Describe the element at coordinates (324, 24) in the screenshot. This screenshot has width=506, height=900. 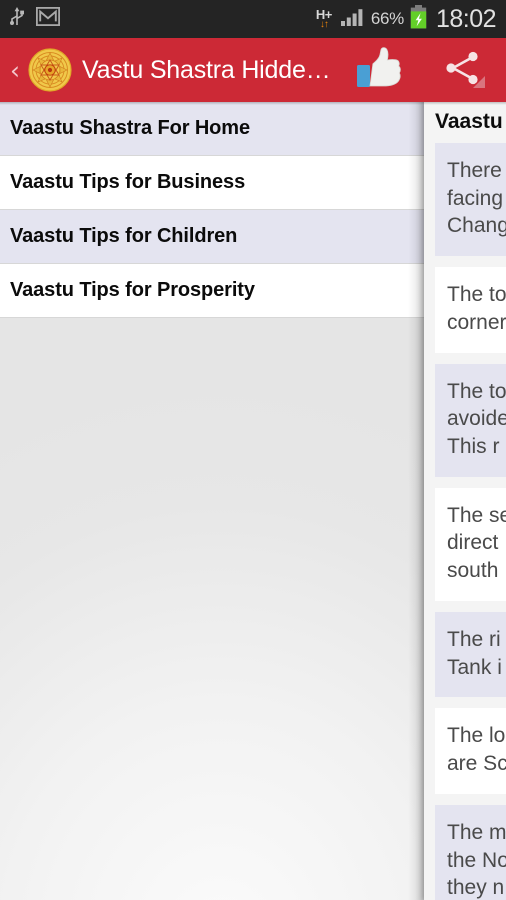
I see `network-activity-arrows: ↓↑` at that location.